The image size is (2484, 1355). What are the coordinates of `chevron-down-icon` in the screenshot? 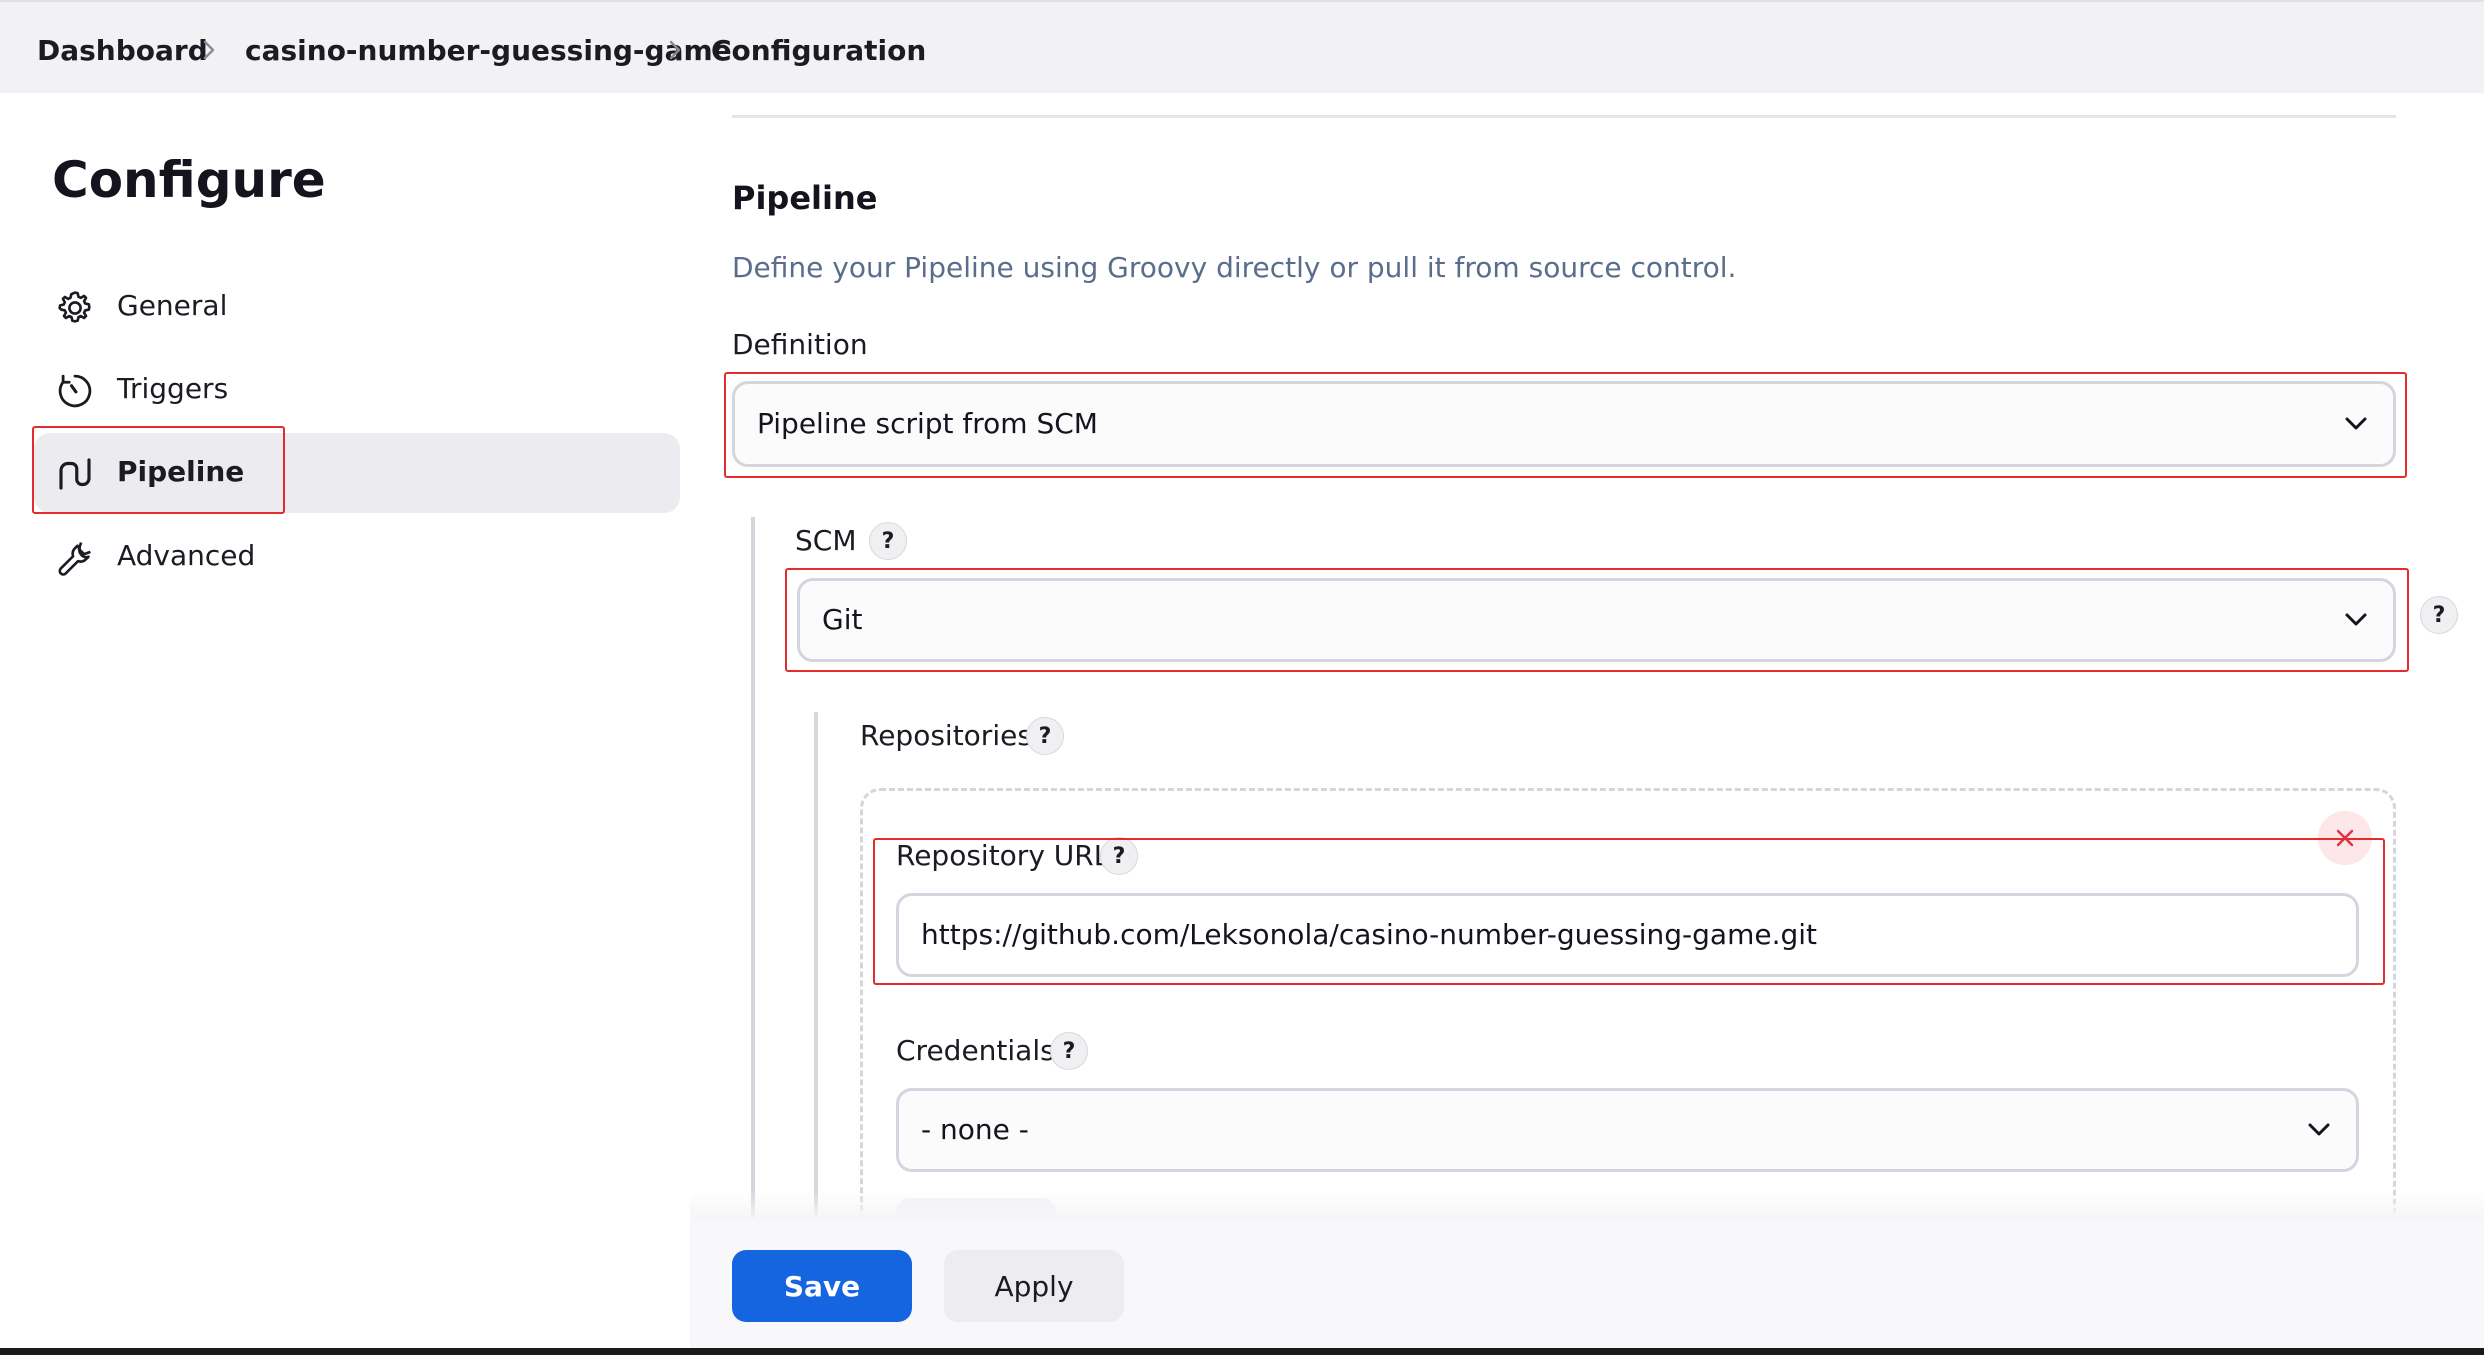 It's located at (2319, 1129).